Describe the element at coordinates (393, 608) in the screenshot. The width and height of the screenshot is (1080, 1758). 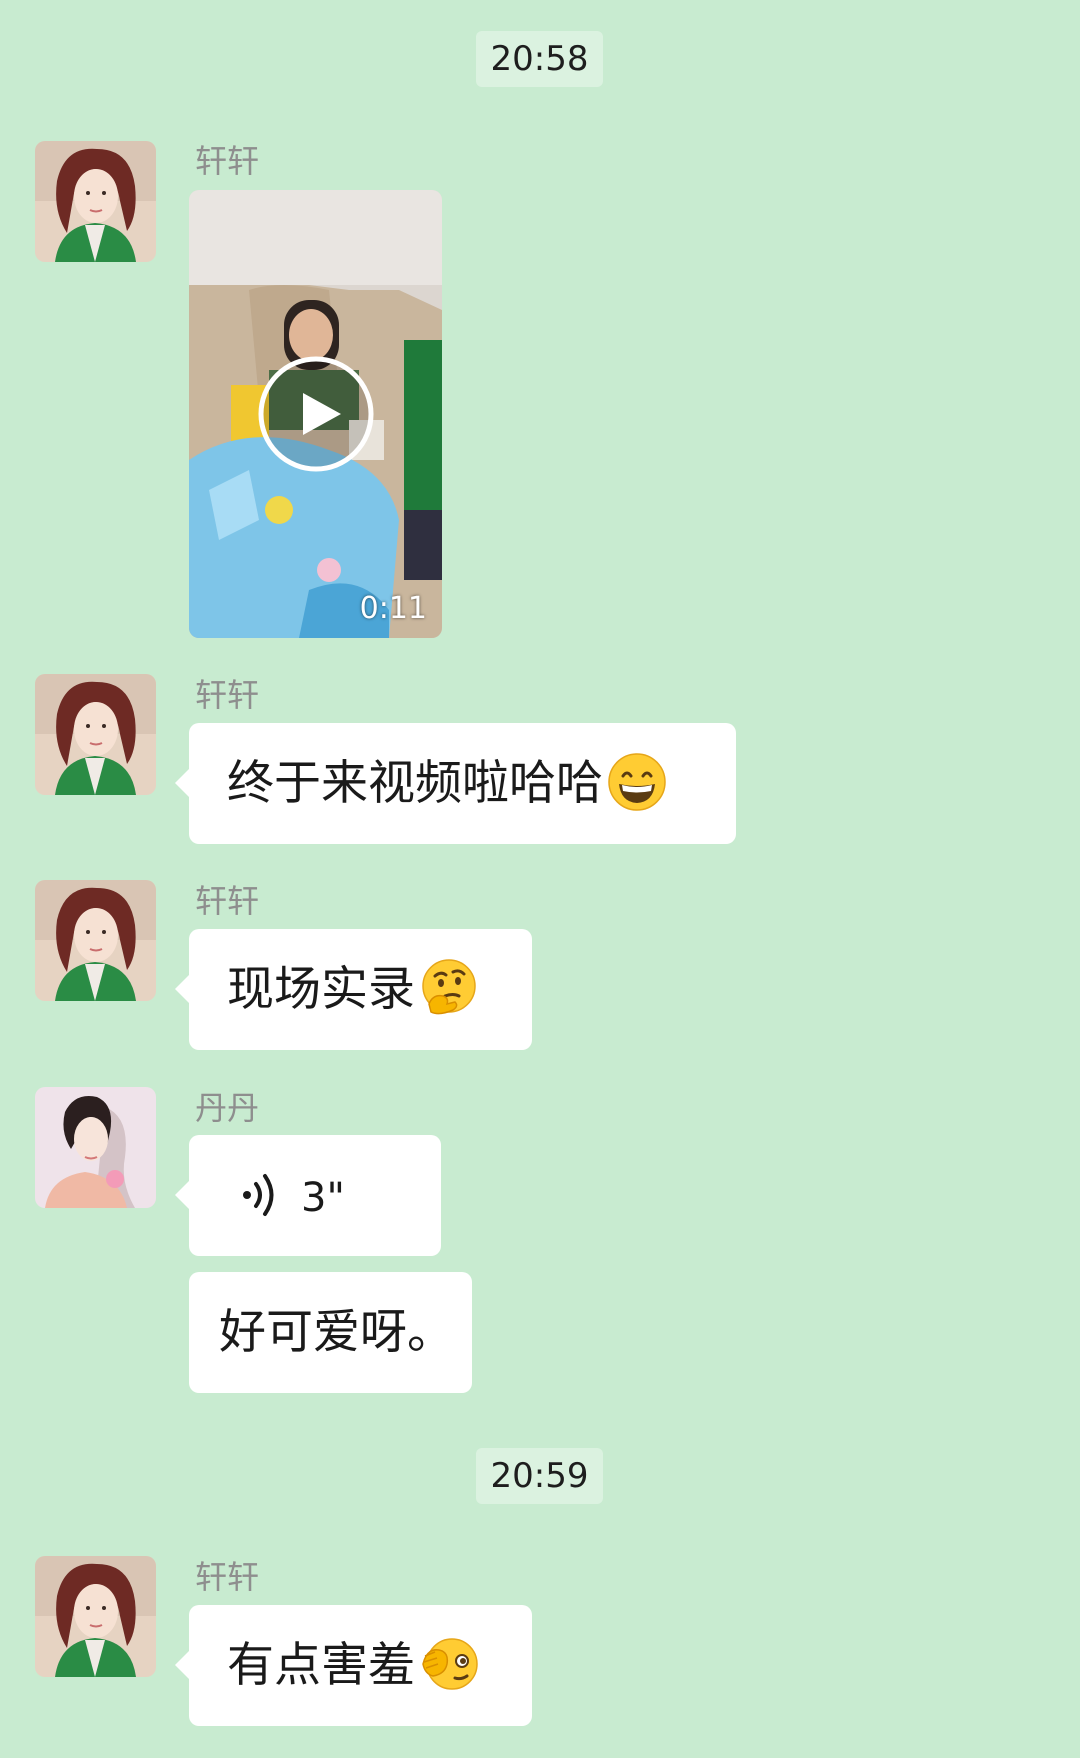
I see `video-duration: 0:11` at that location.